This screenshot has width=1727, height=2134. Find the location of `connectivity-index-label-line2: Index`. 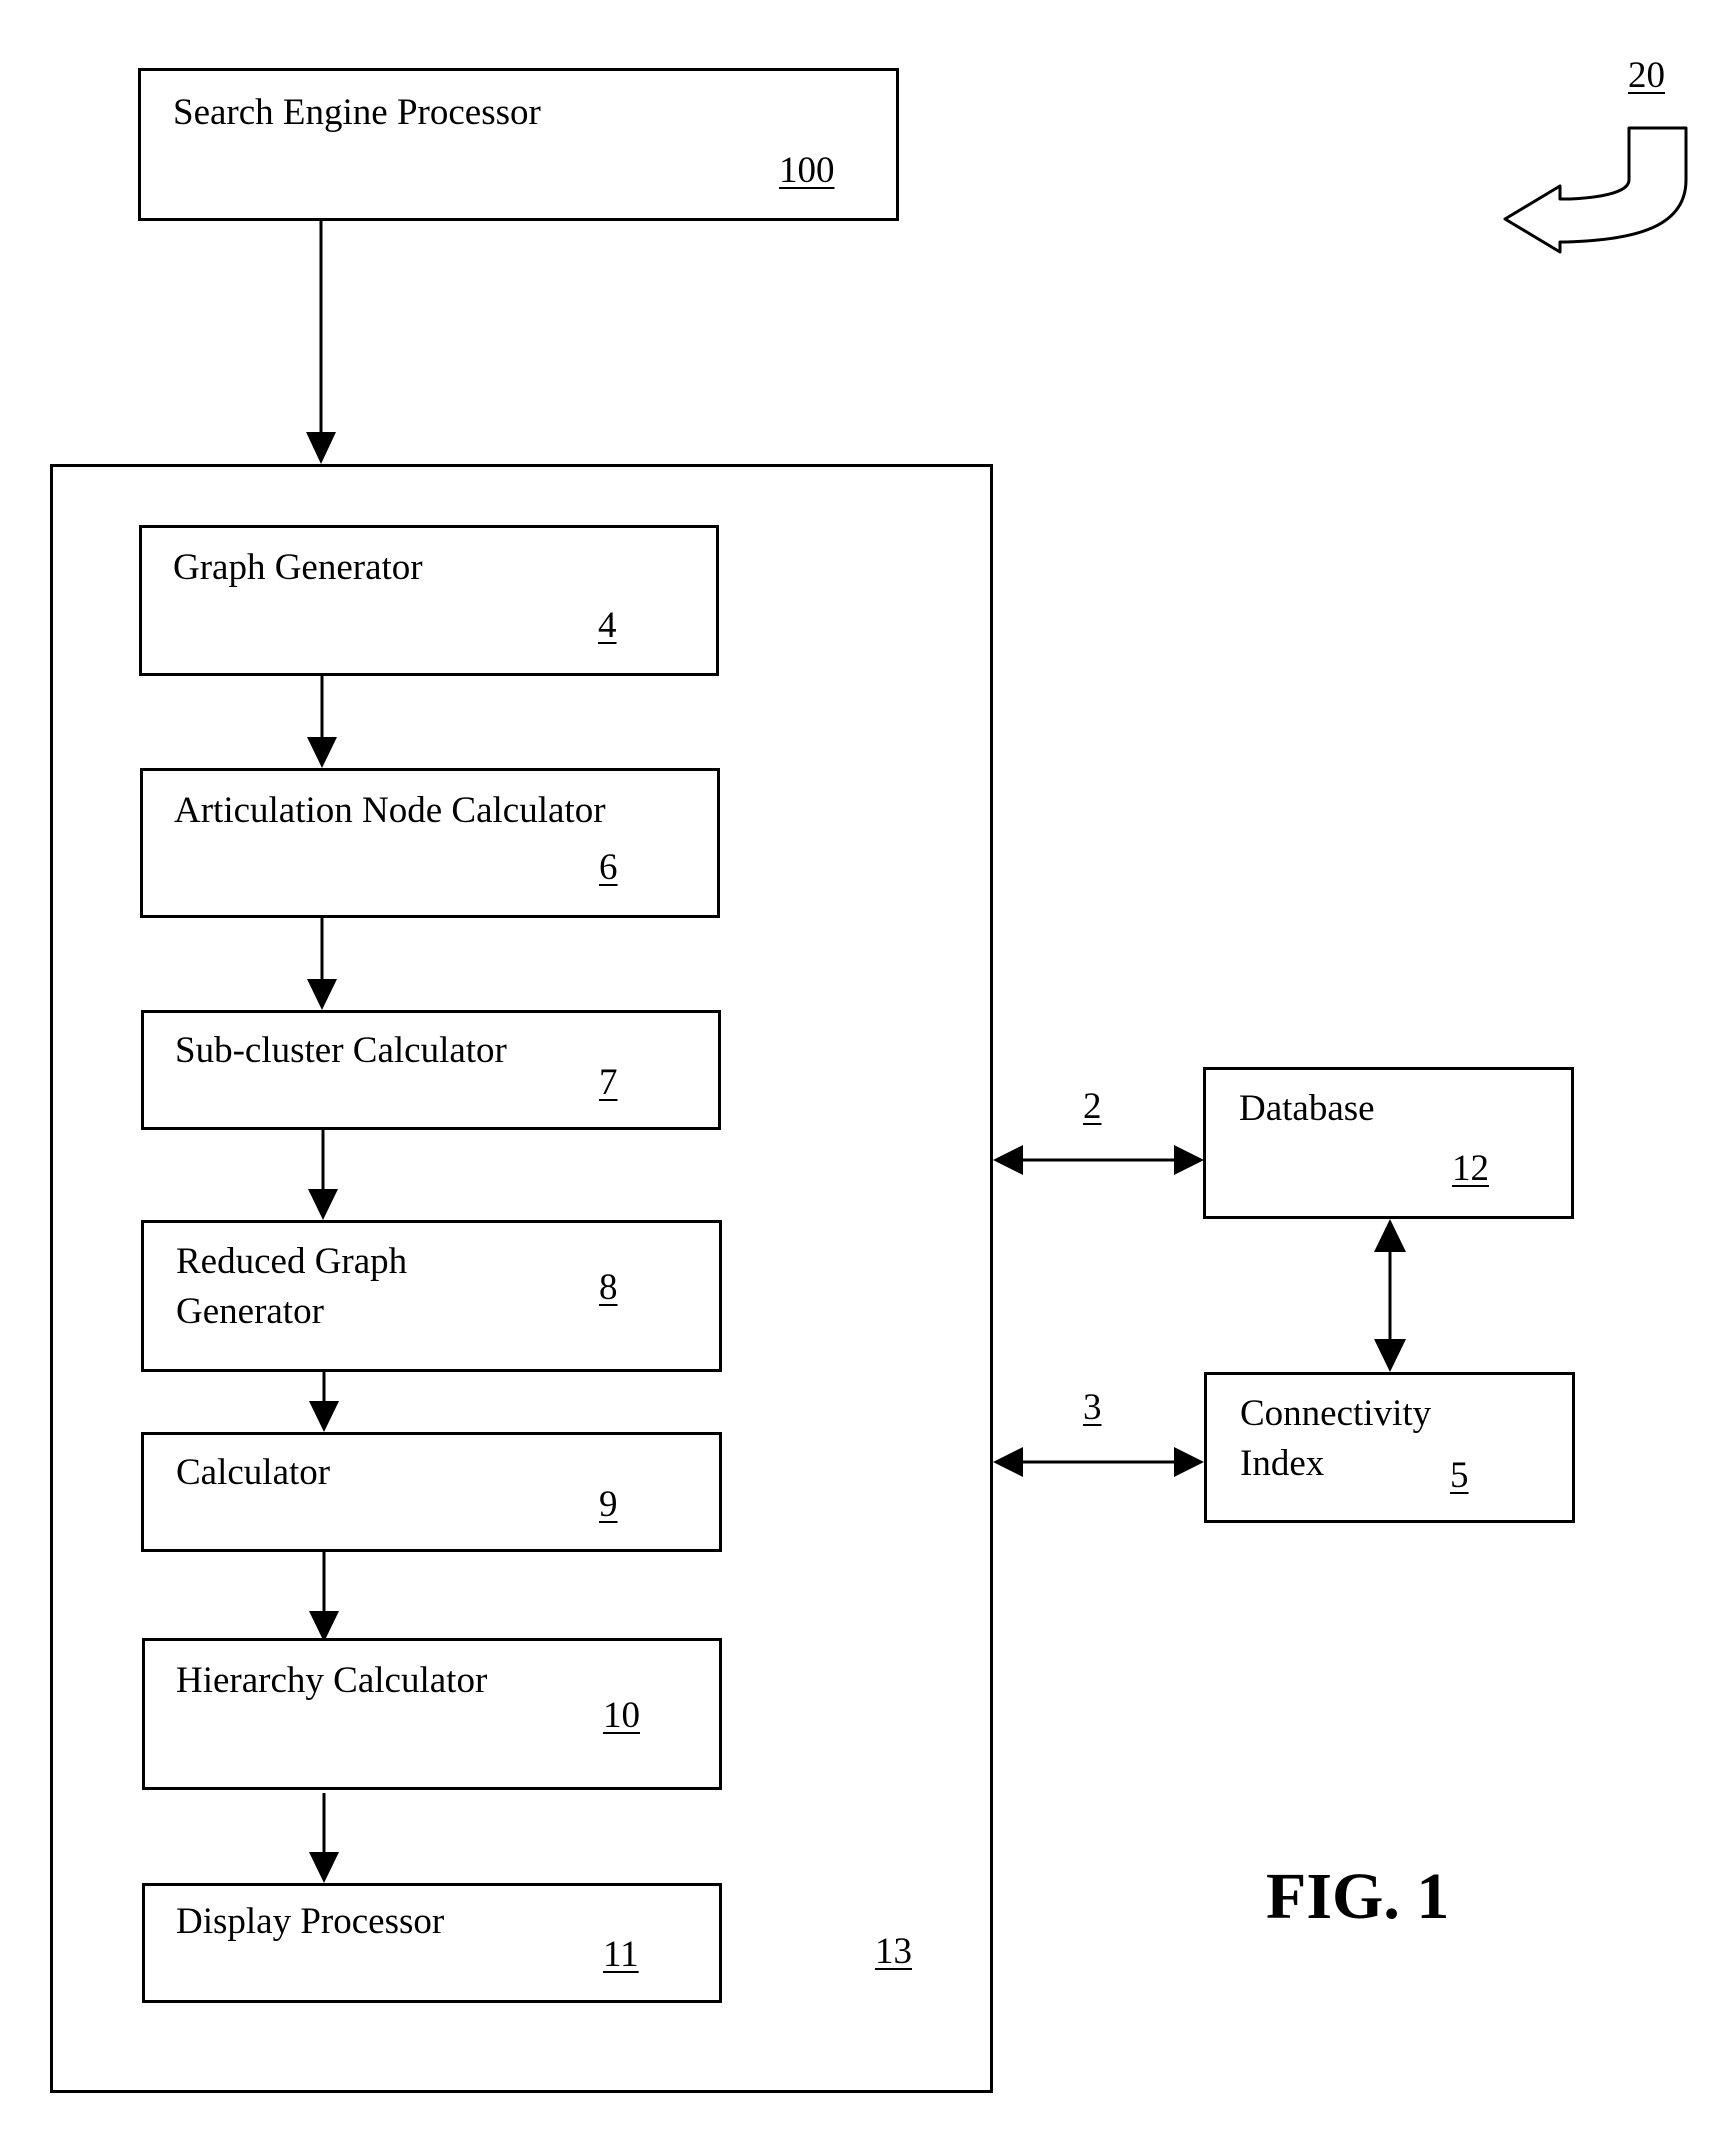

connectivity-index-label-line2: Index is located at coordinates (1282, 1463).